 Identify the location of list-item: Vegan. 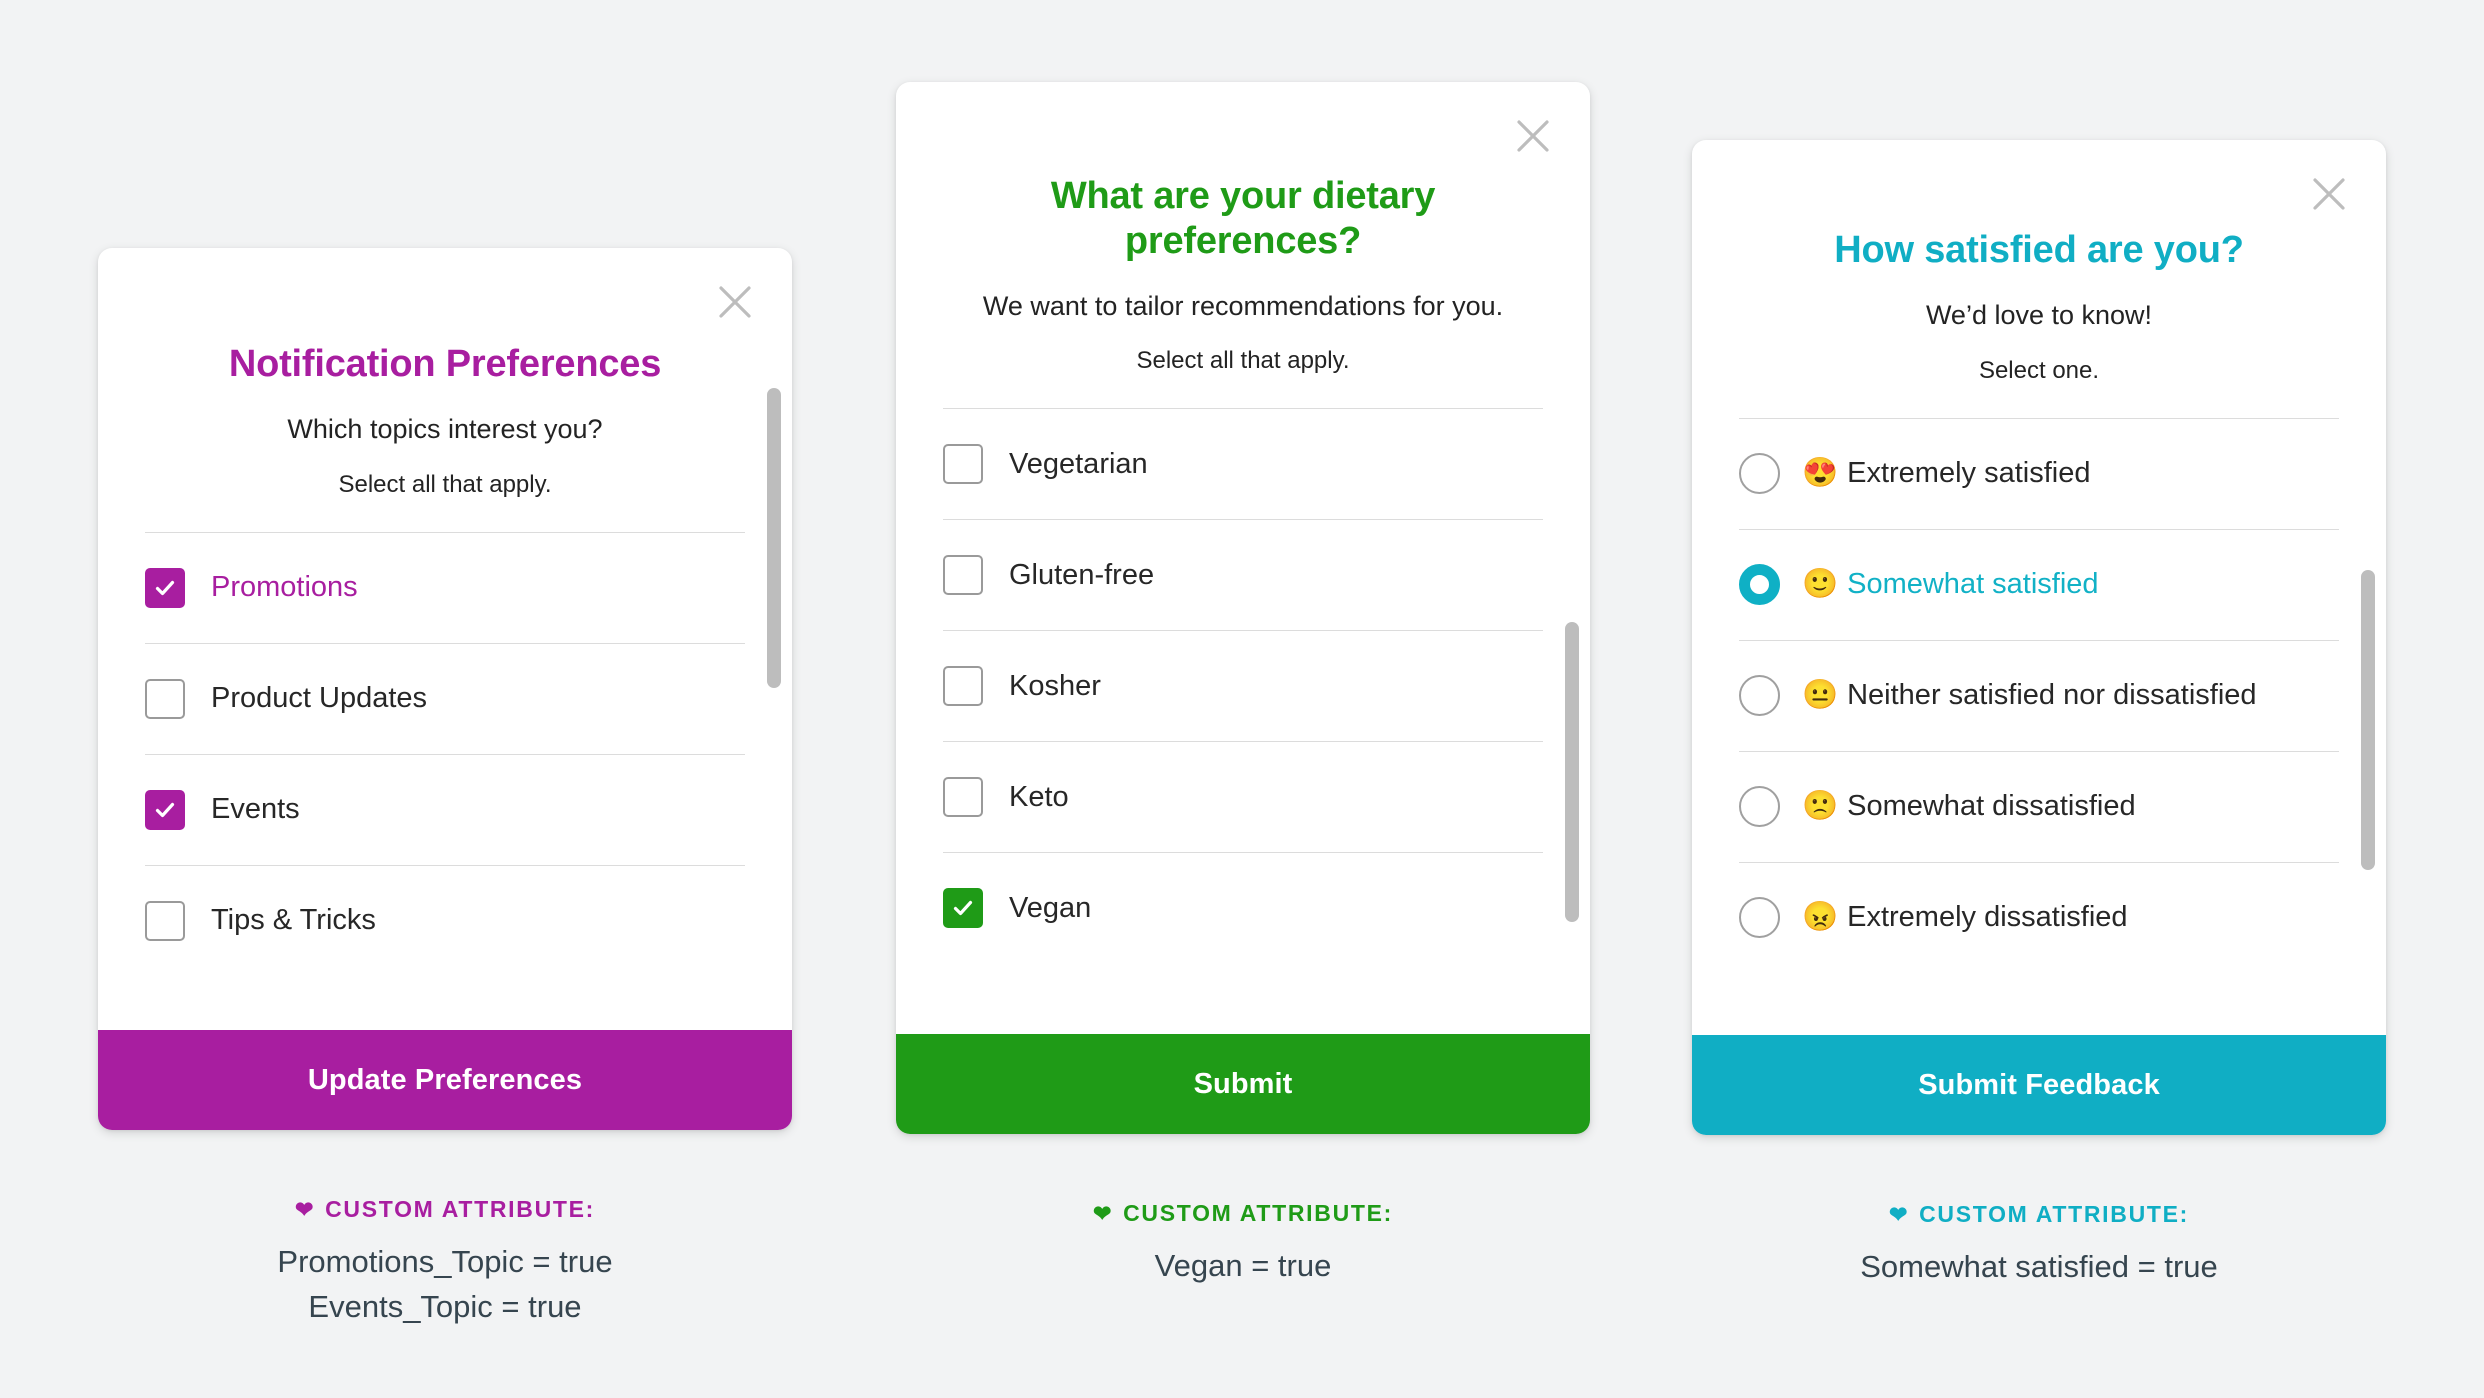
(1243, 907).